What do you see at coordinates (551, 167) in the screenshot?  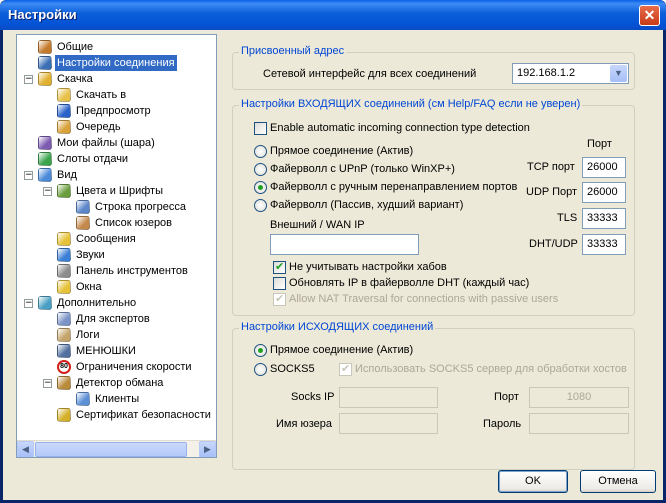 I see `tcp-port-label: TCP порт` at bounding box center [551, 167].